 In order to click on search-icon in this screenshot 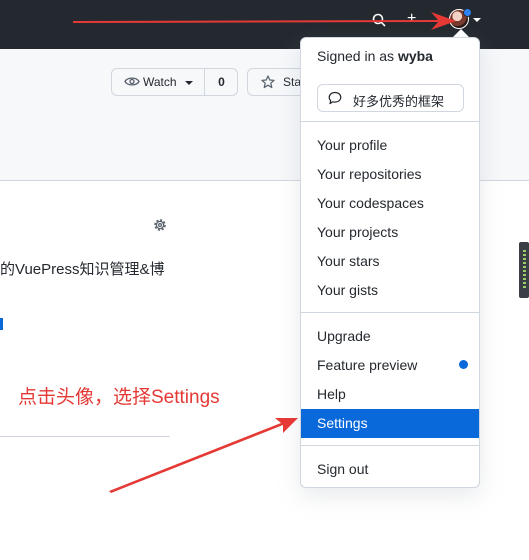, I will do `click(379, 20)`.